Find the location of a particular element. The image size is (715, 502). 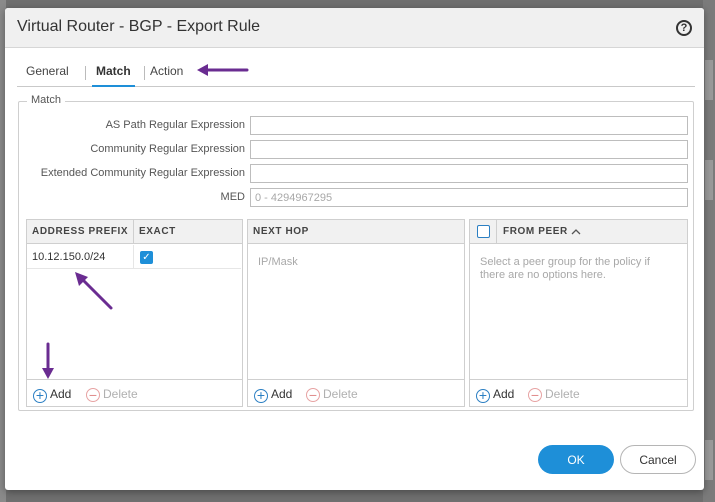

from-peer-header: FROM PEER is located at coordinates (578, 232).